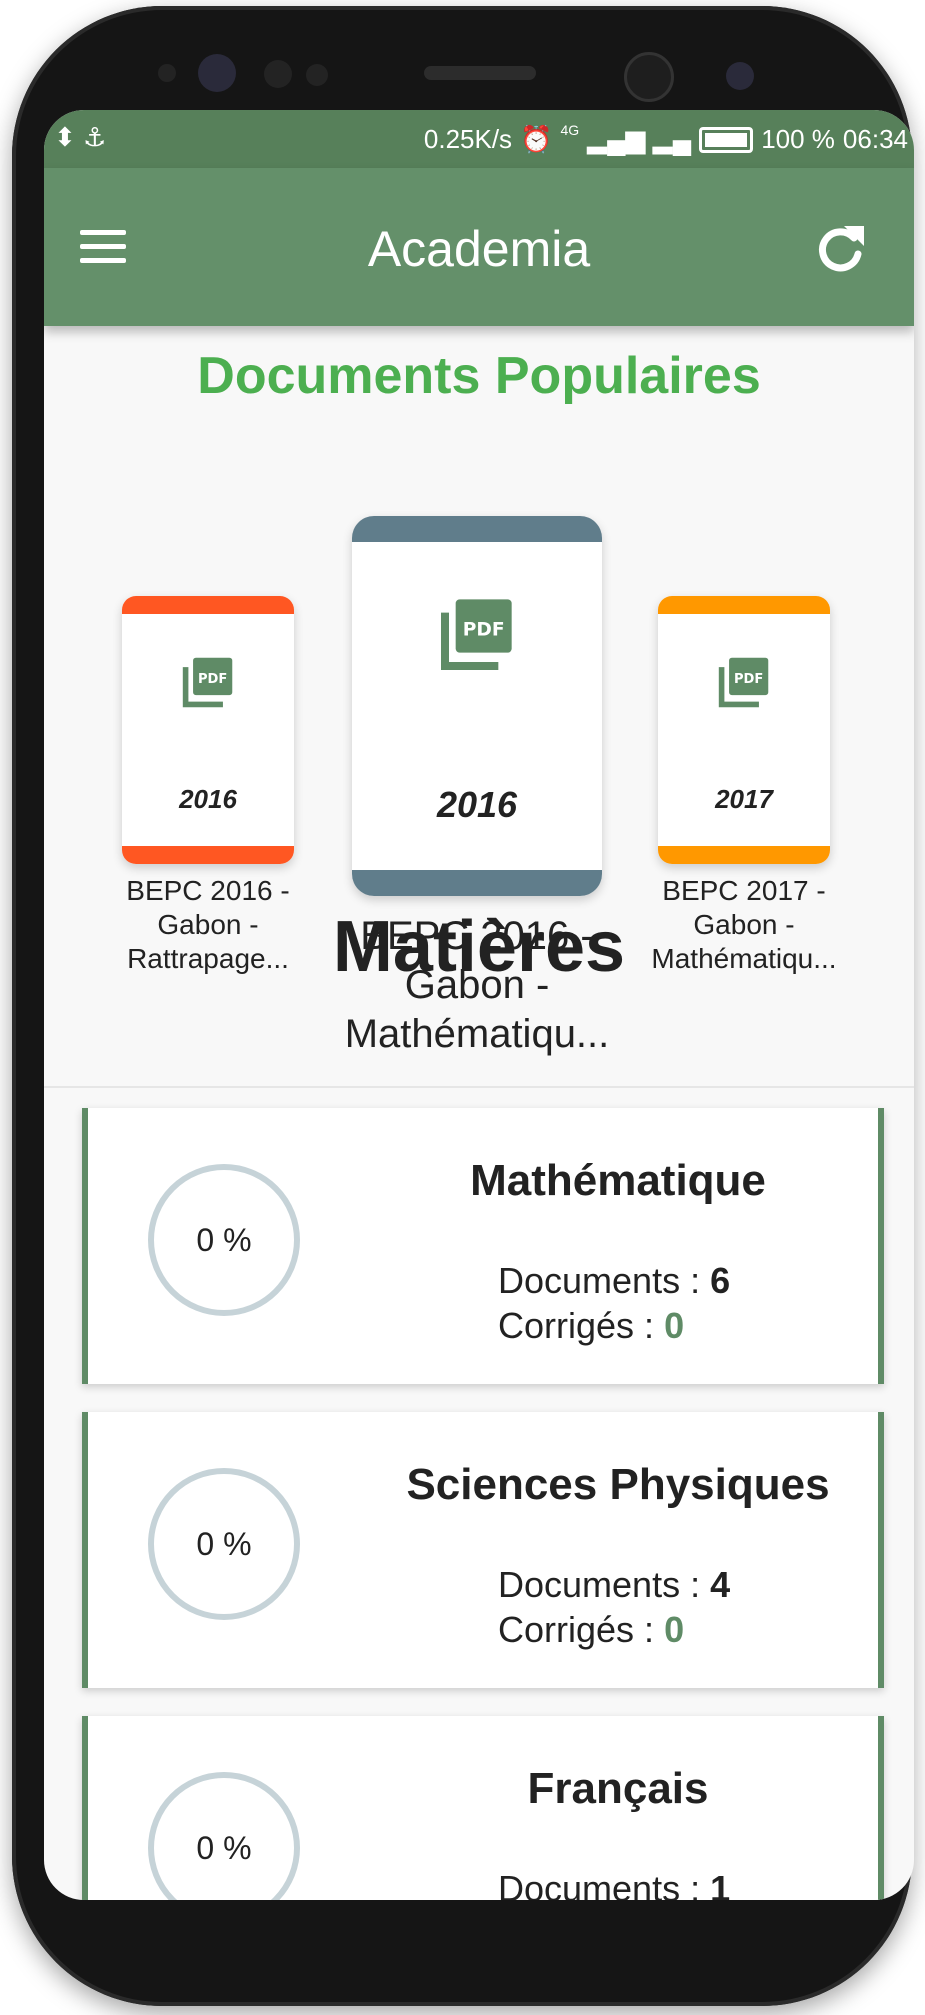  I want to click on clock: 06:34, so click(875, 139).